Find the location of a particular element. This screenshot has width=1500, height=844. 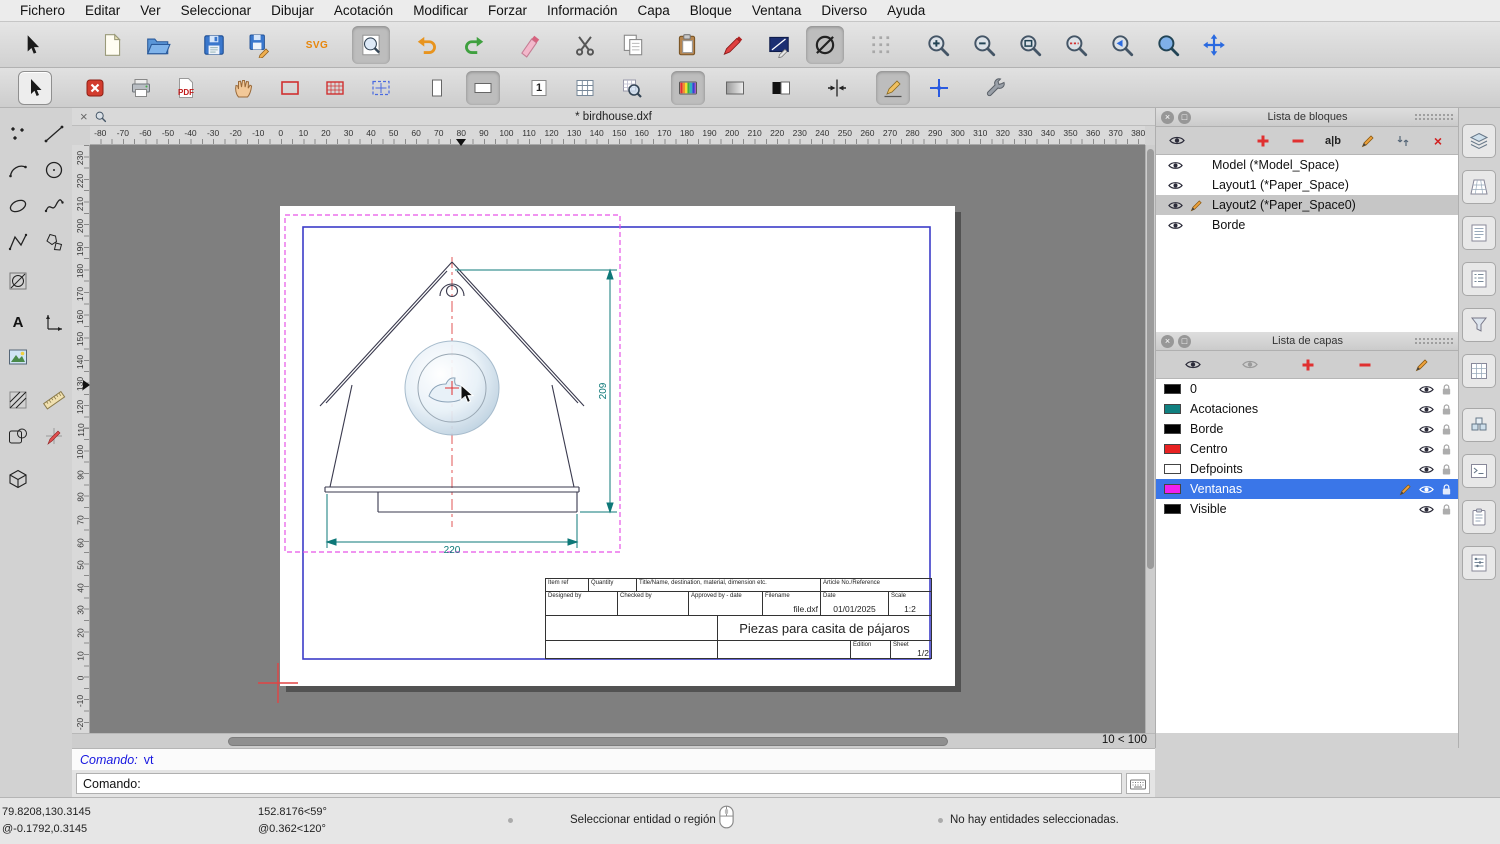

shape-tool is located at coordinates (18, 436).